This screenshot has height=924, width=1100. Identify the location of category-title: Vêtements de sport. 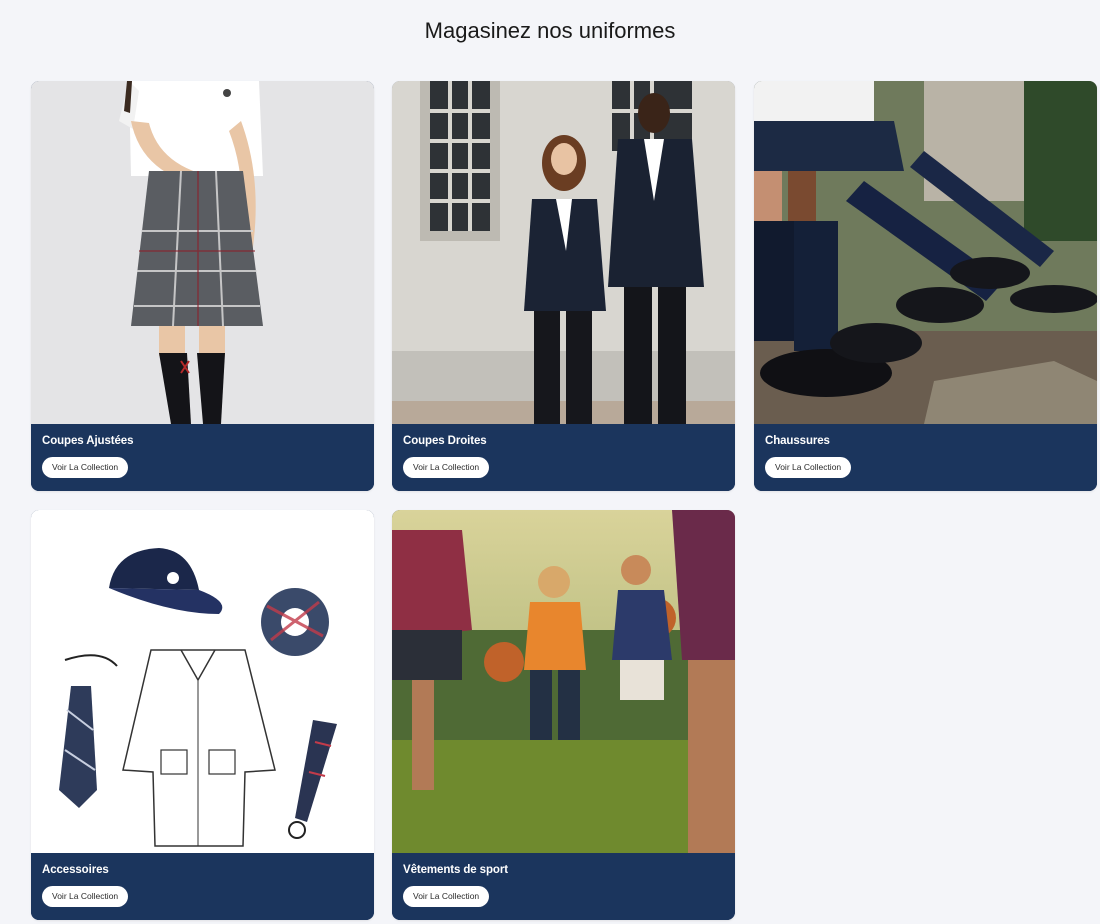
(455, 870).